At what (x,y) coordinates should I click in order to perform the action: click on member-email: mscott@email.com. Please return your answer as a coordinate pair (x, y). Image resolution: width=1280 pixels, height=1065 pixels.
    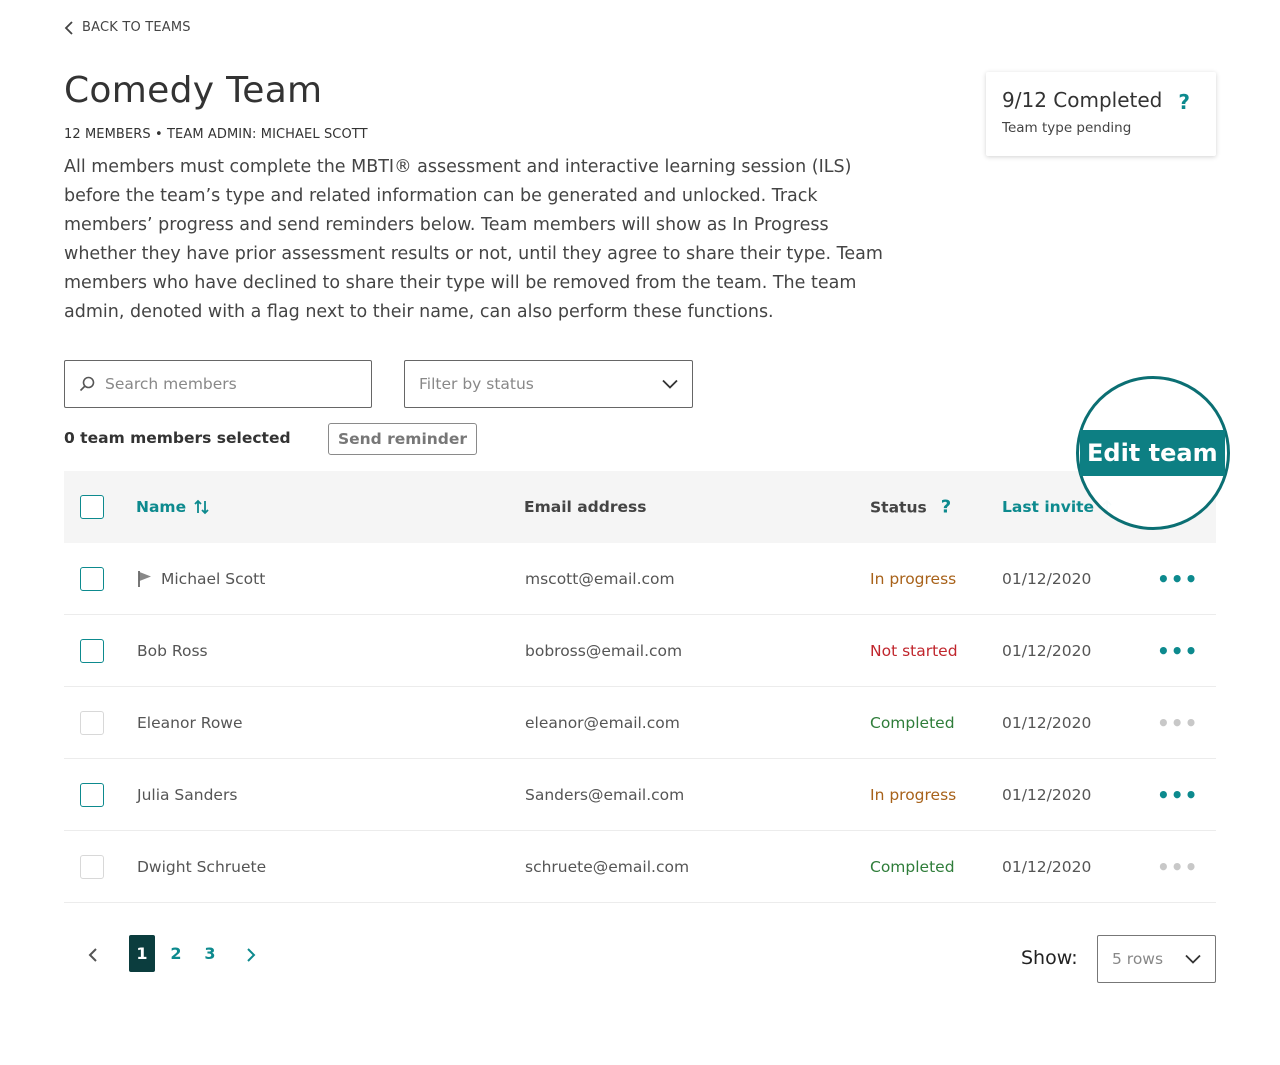
    Looking at the image, I should click on (600, 578).